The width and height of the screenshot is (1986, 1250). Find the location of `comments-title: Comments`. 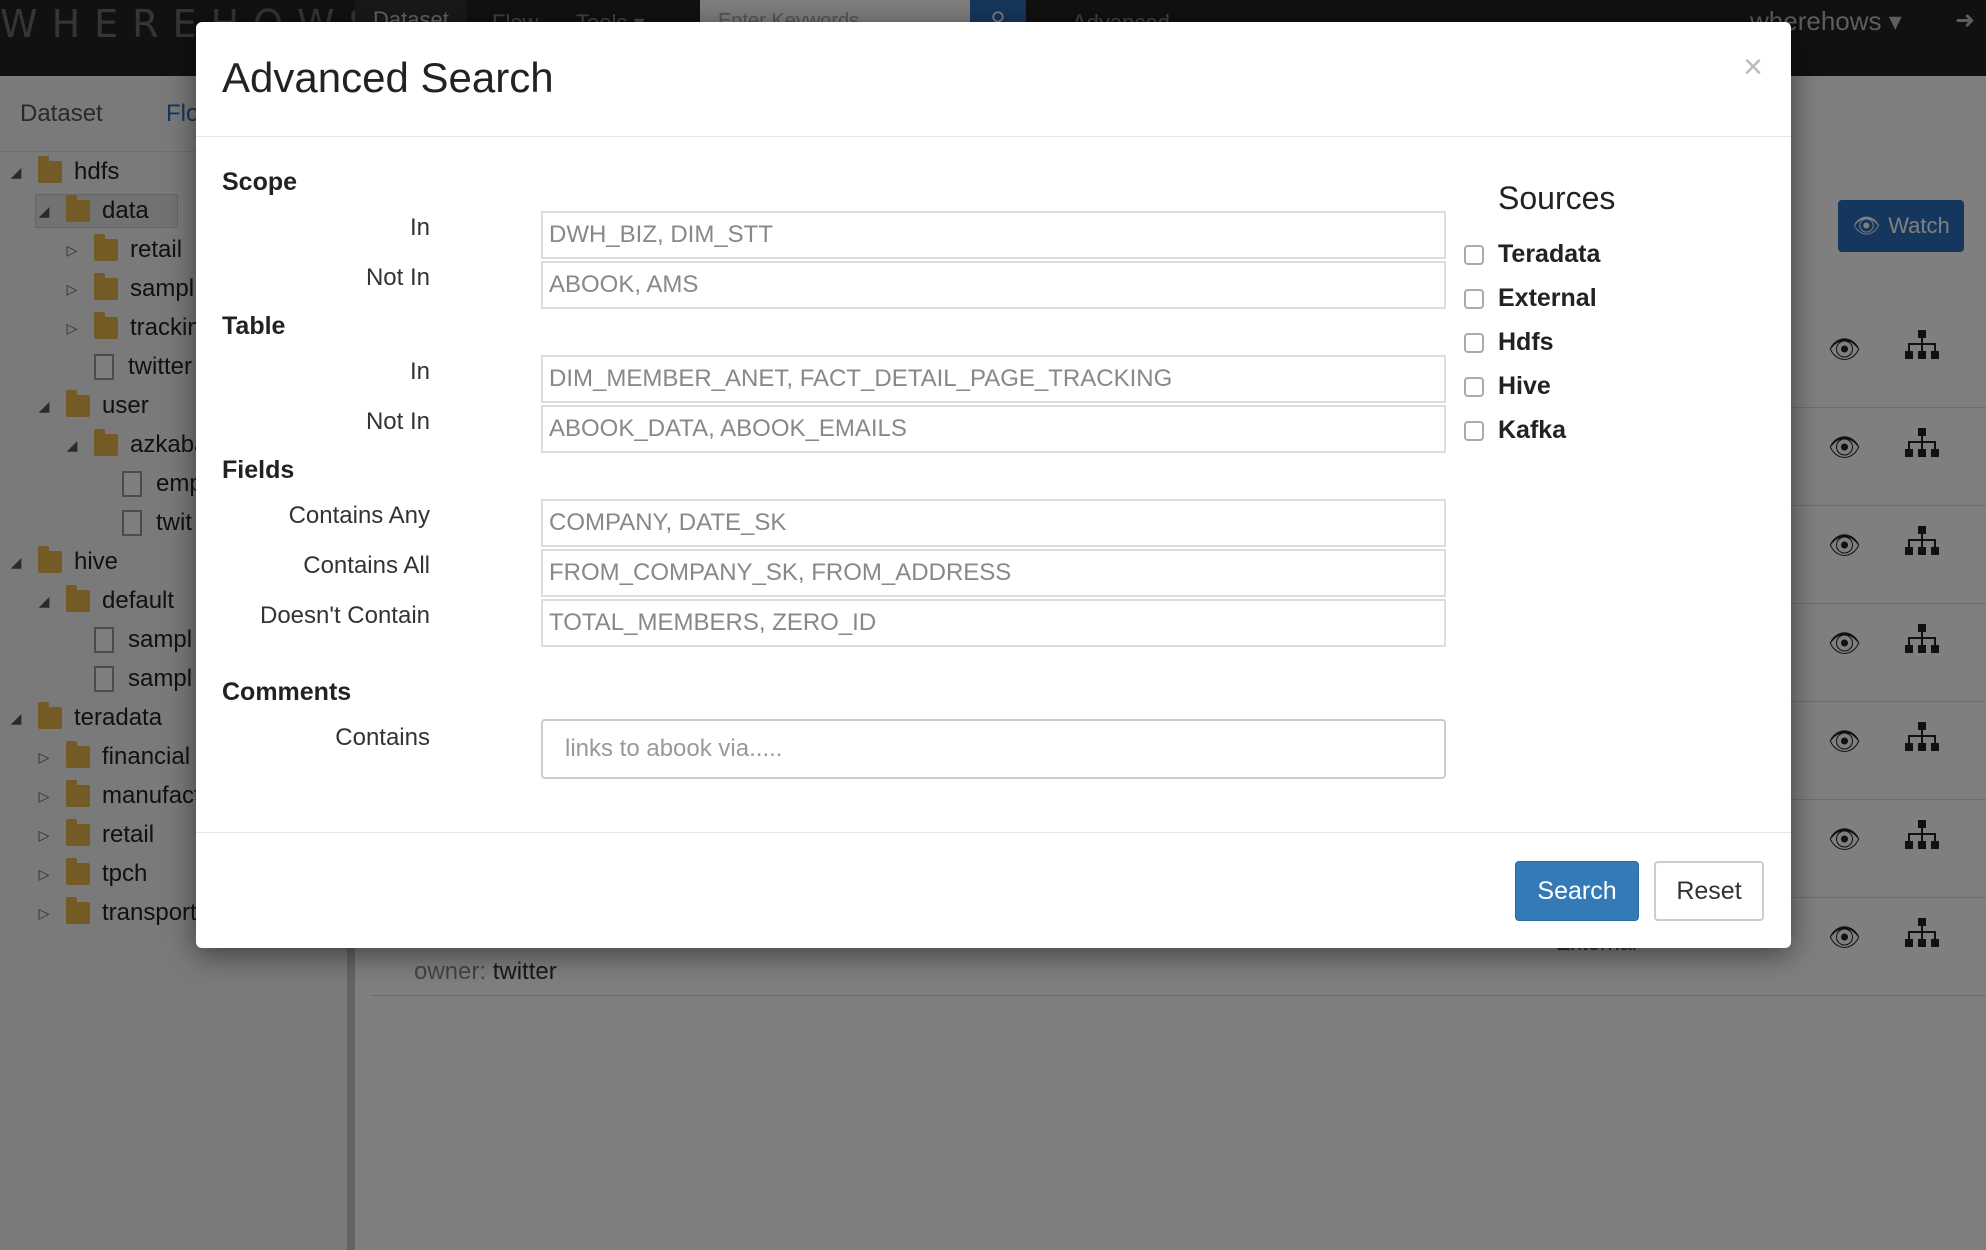

comments-title: Comments is located at coordinates (287, 692).